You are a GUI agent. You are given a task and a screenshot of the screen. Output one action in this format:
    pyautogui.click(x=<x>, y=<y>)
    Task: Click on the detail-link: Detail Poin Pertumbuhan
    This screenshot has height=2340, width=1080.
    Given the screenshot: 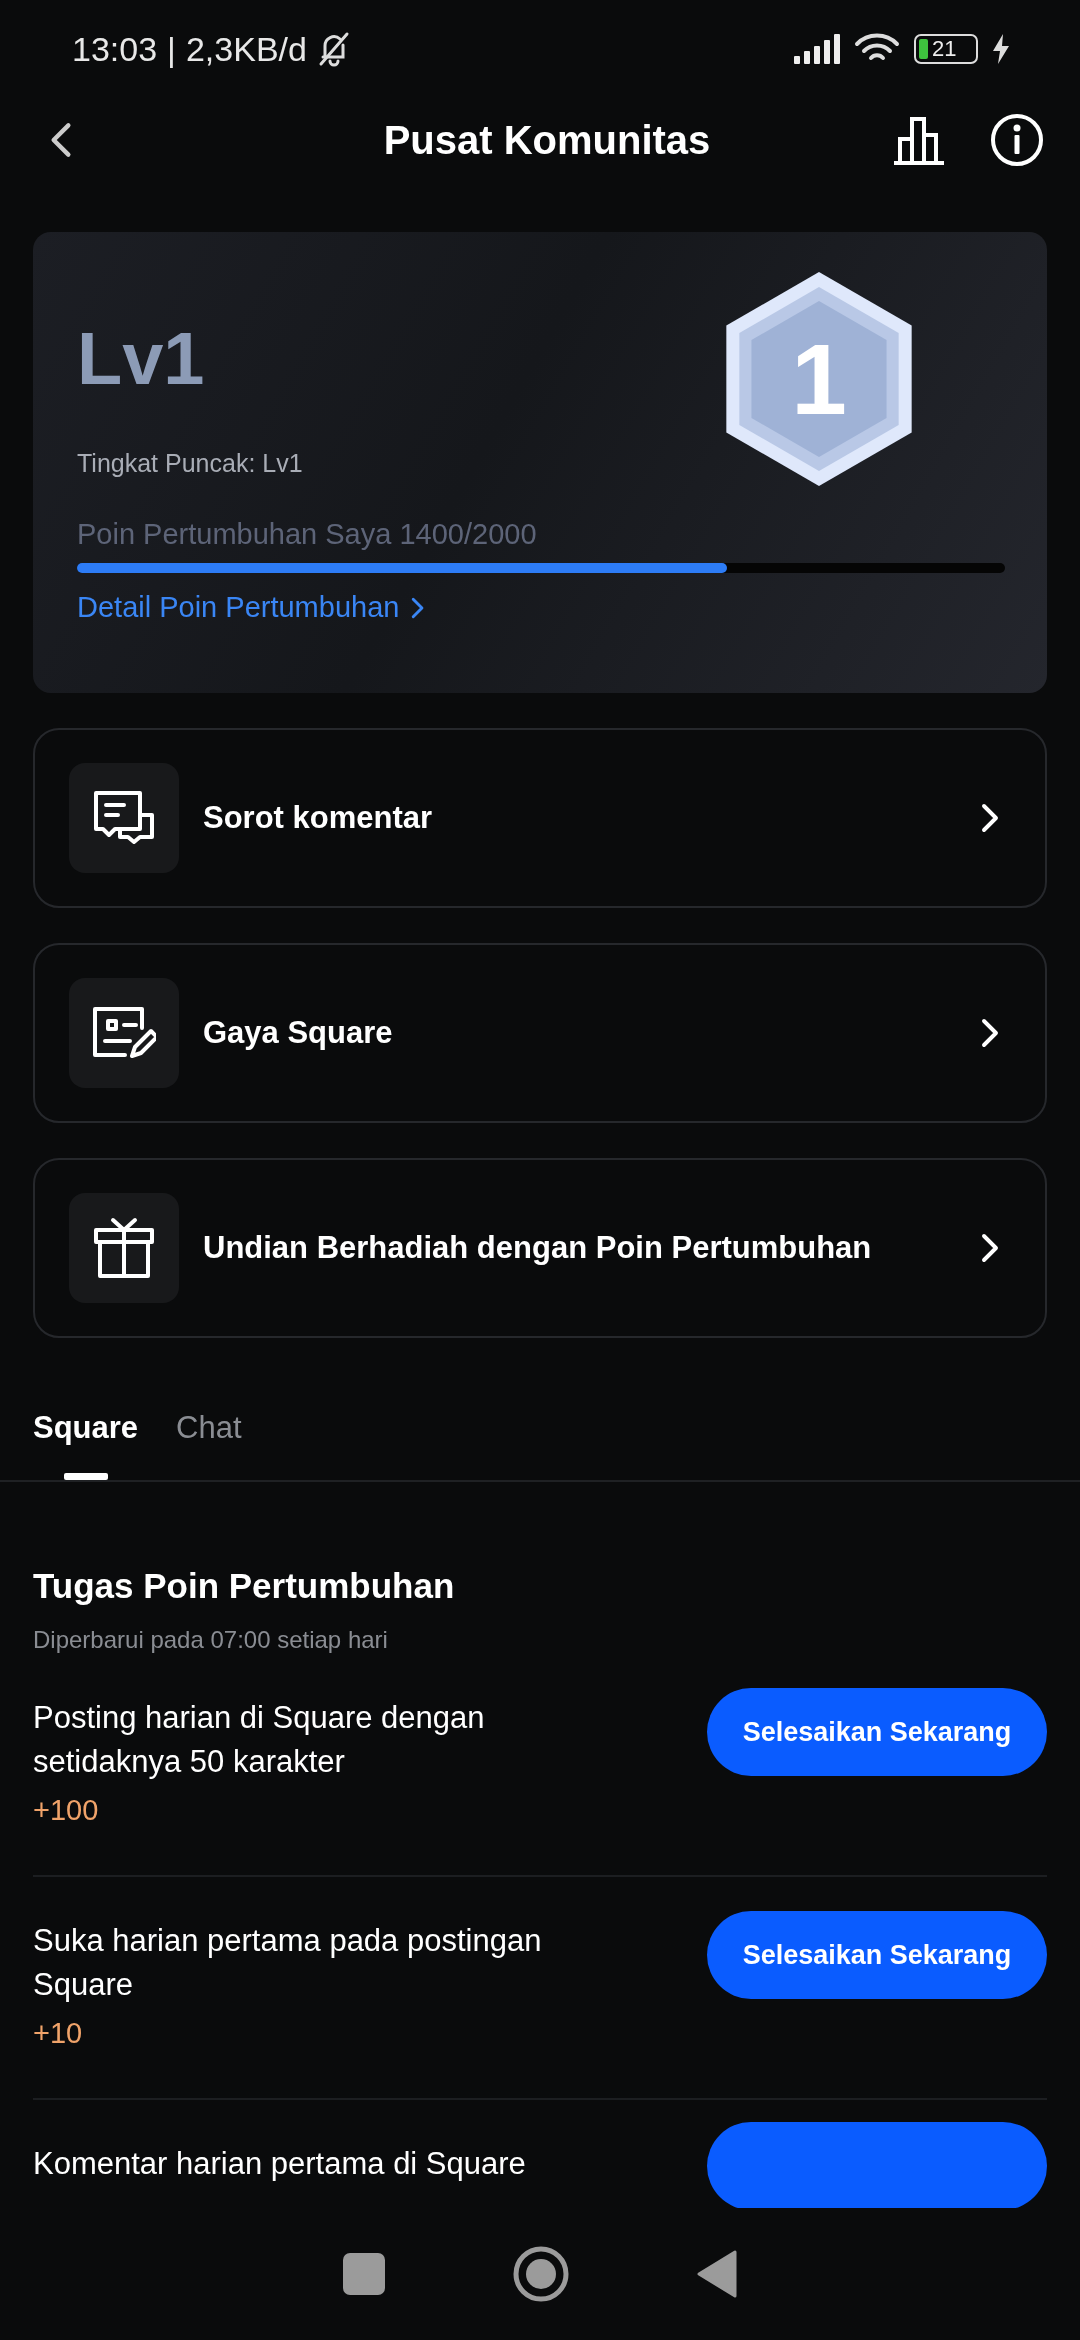 What is the action you would take?
    pyautogui.click(x=251, y=607)
    